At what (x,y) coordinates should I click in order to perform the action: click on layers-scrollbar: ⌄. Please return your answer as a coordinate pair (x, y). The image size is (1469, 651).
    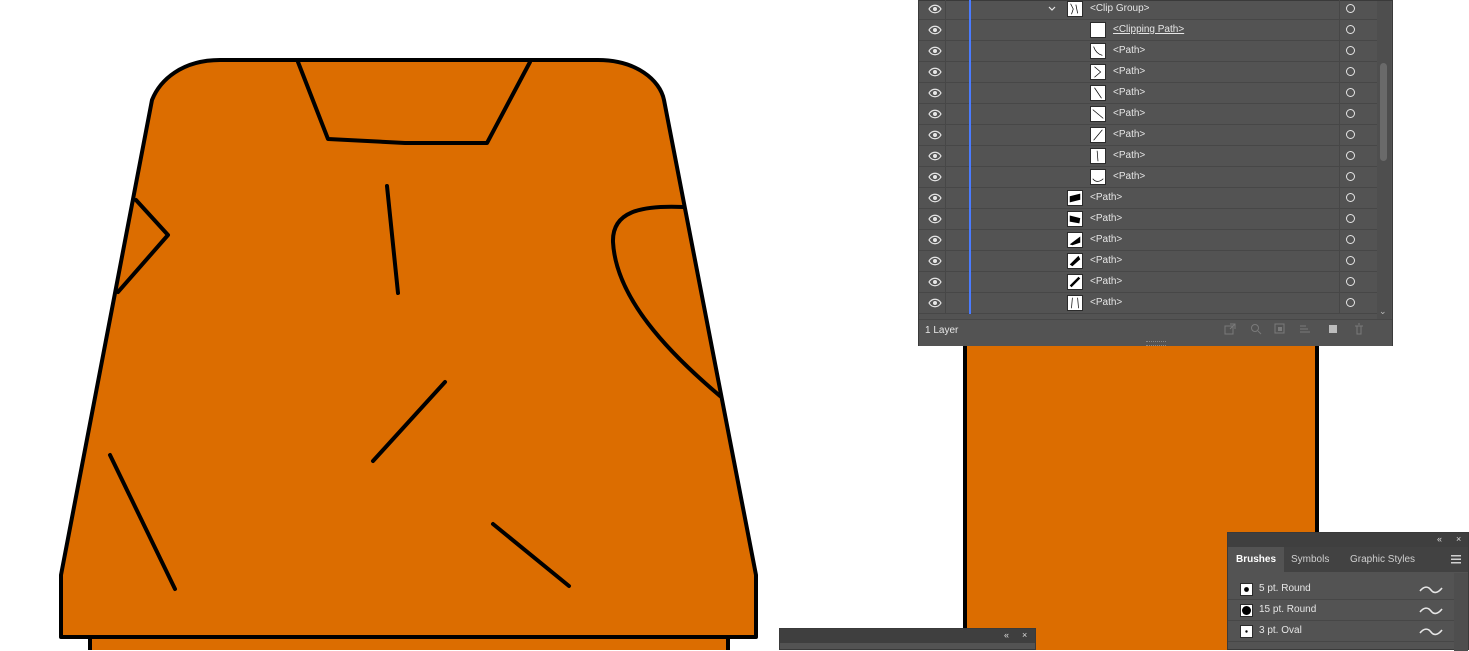
    Looking at the image, I should click on (1384, 160).